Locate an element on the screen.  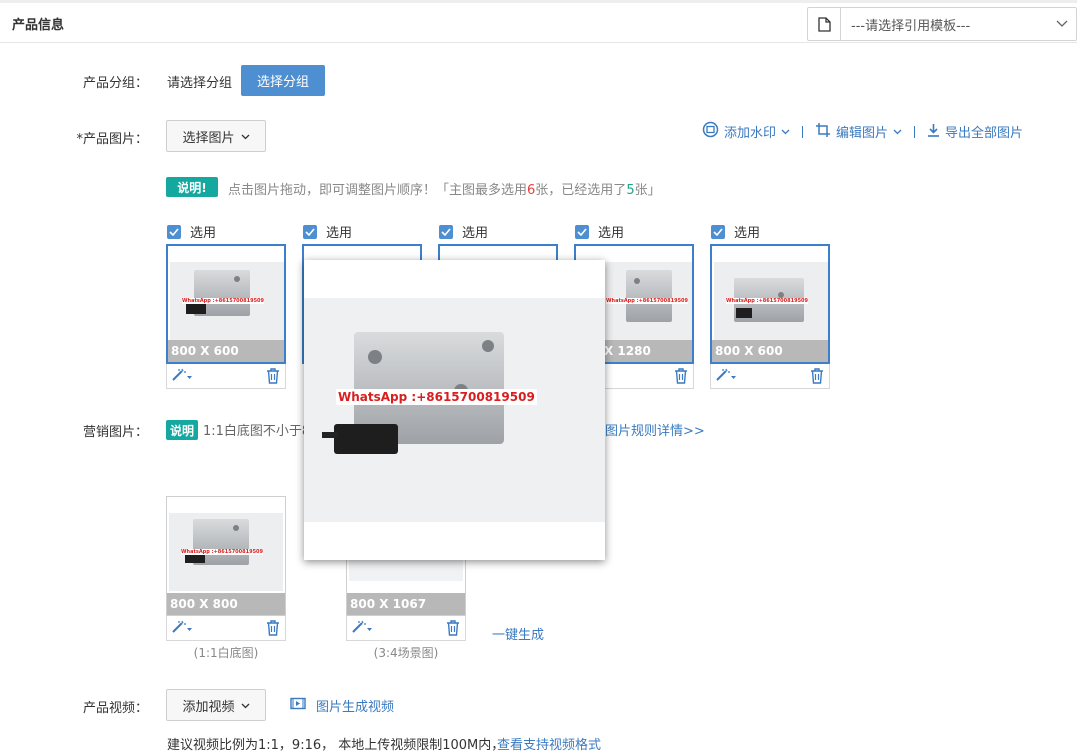
select-checkbox-1: 选用 is located at coordinates (191, 231).